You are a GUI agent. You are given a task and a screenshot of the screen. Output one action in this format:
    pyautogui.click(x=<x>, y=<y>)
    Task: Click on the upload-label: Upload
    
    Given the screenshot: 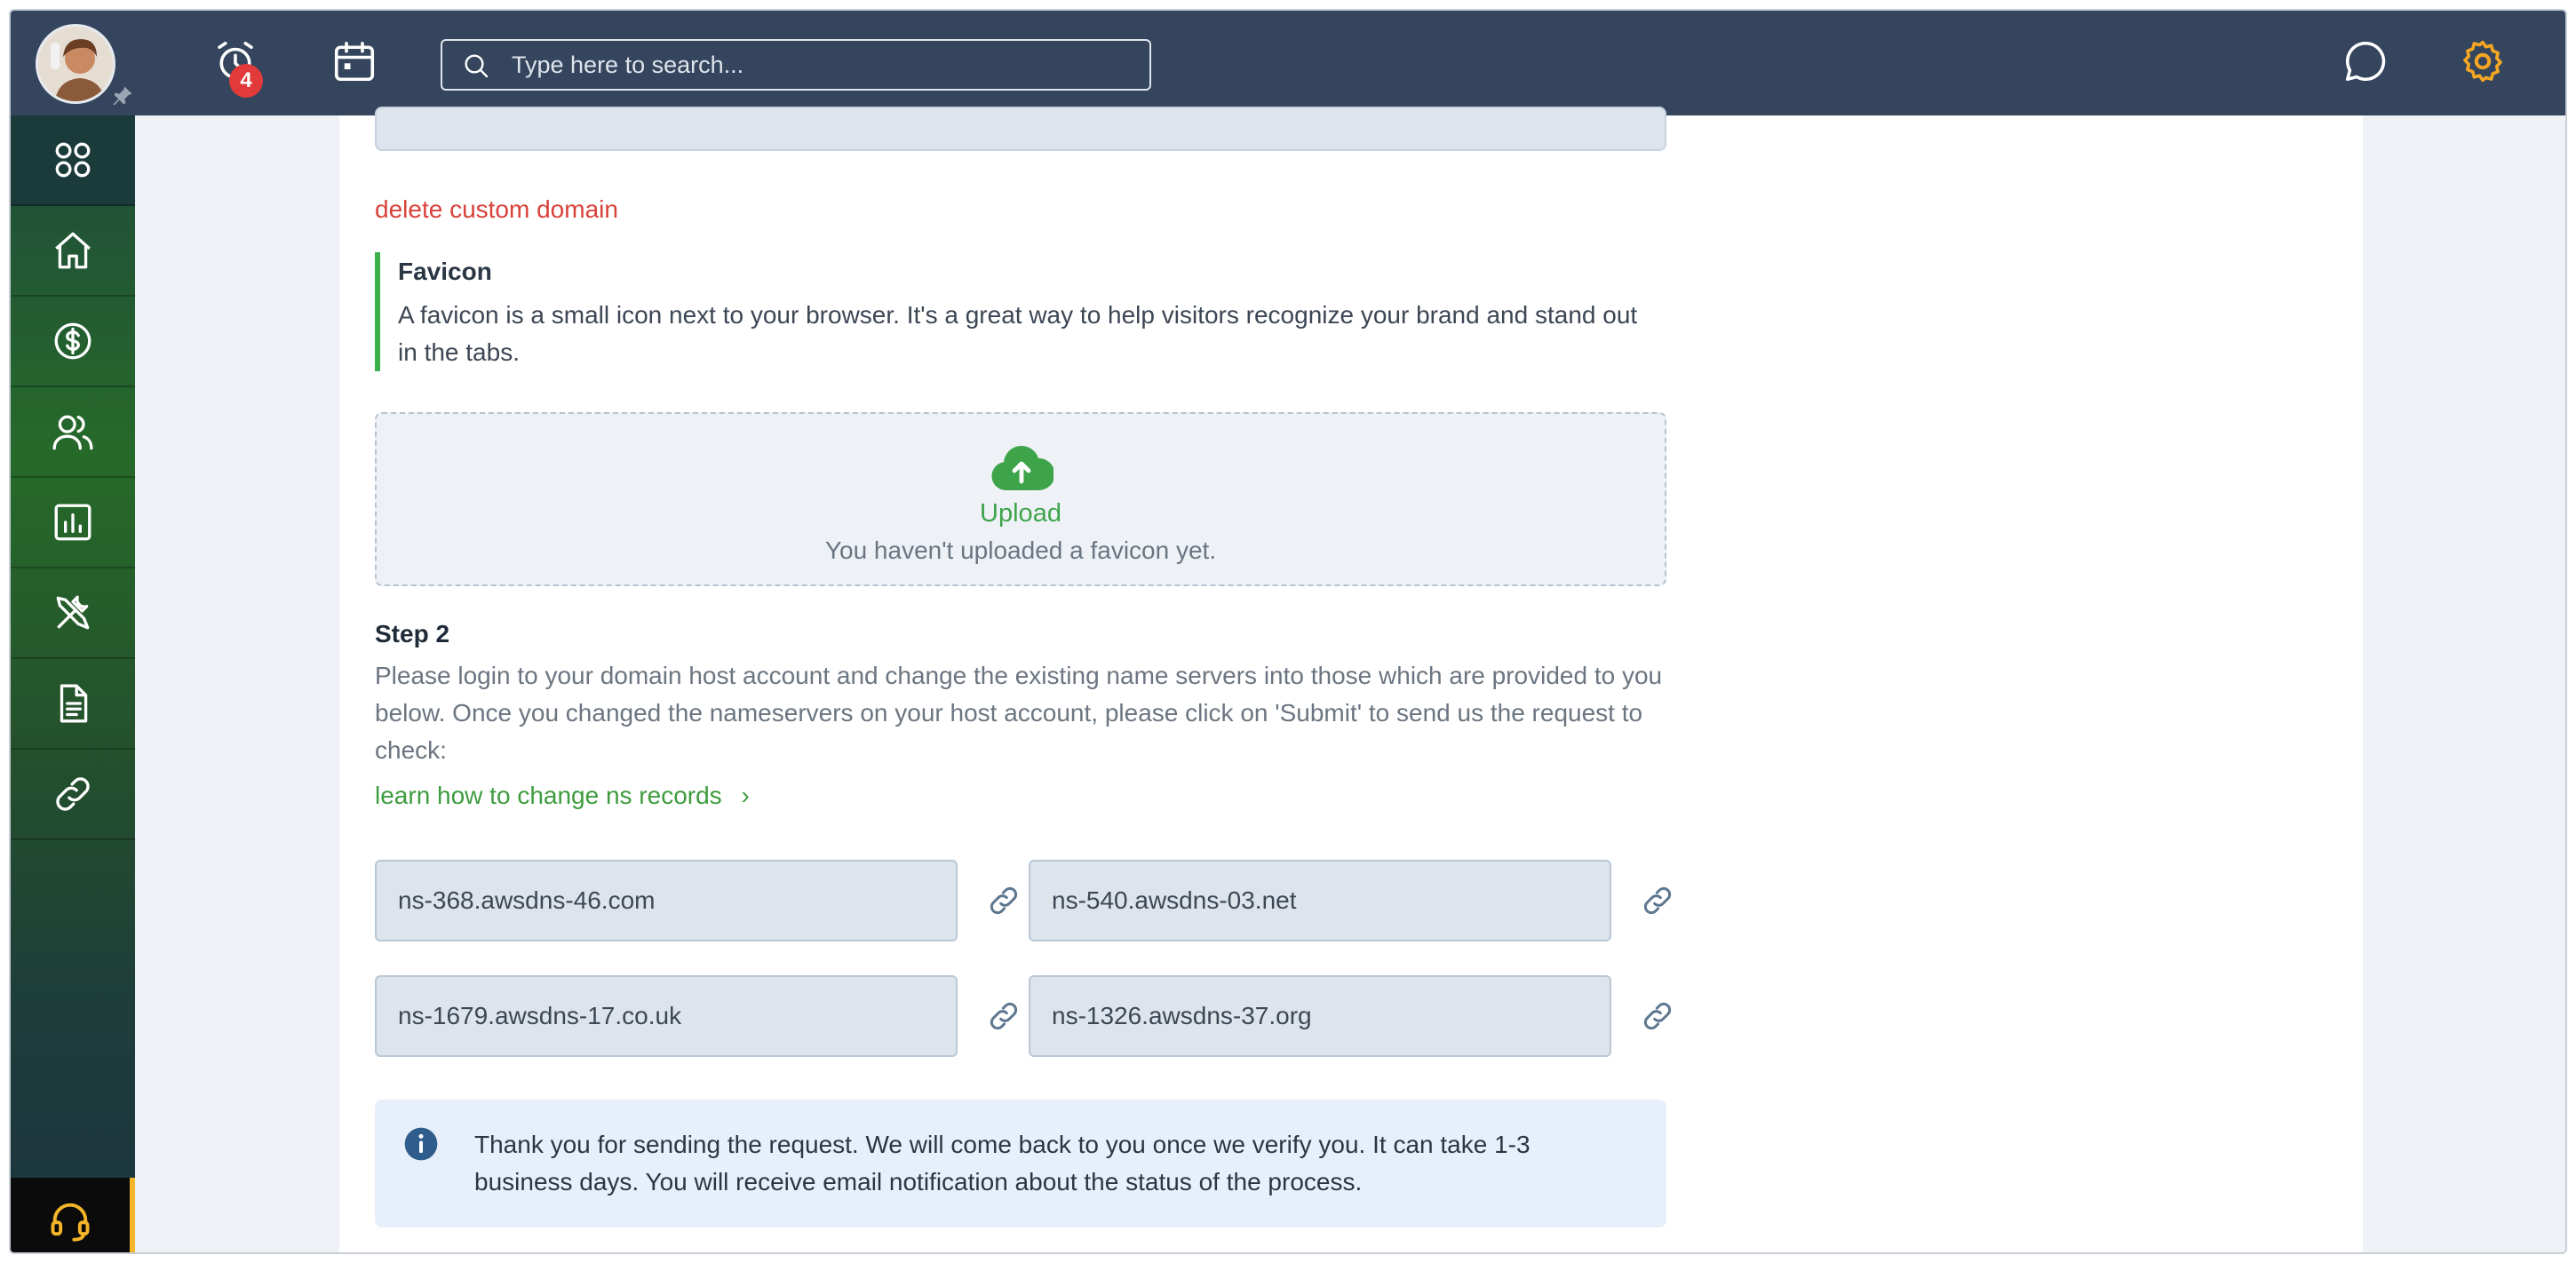 What is the action you would take?
    pyautogui.click(x=1020, y=513)
    